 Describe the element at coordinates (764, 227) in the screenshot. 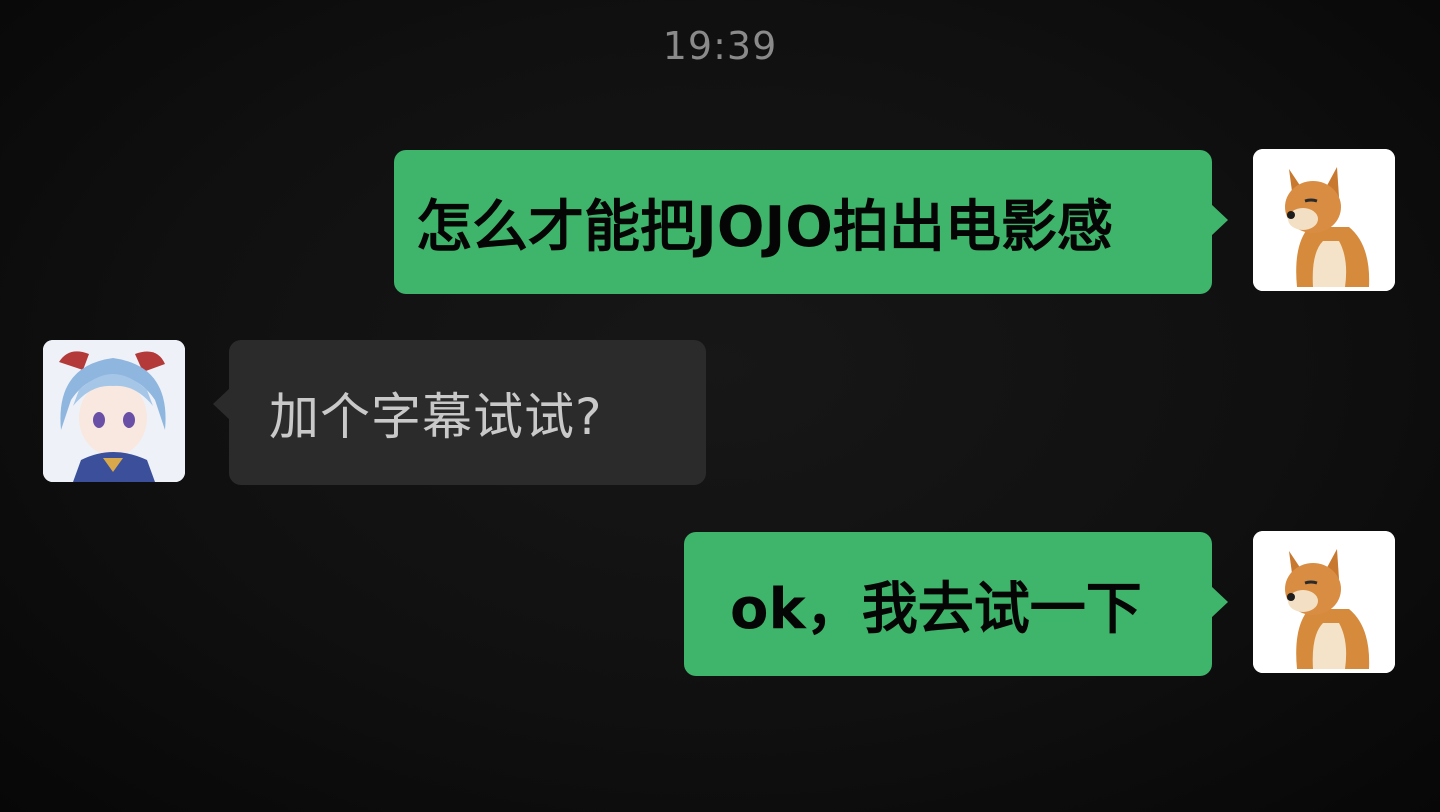

I see `message-text: 怎么才能把JOJO拍出电影感` at that location.